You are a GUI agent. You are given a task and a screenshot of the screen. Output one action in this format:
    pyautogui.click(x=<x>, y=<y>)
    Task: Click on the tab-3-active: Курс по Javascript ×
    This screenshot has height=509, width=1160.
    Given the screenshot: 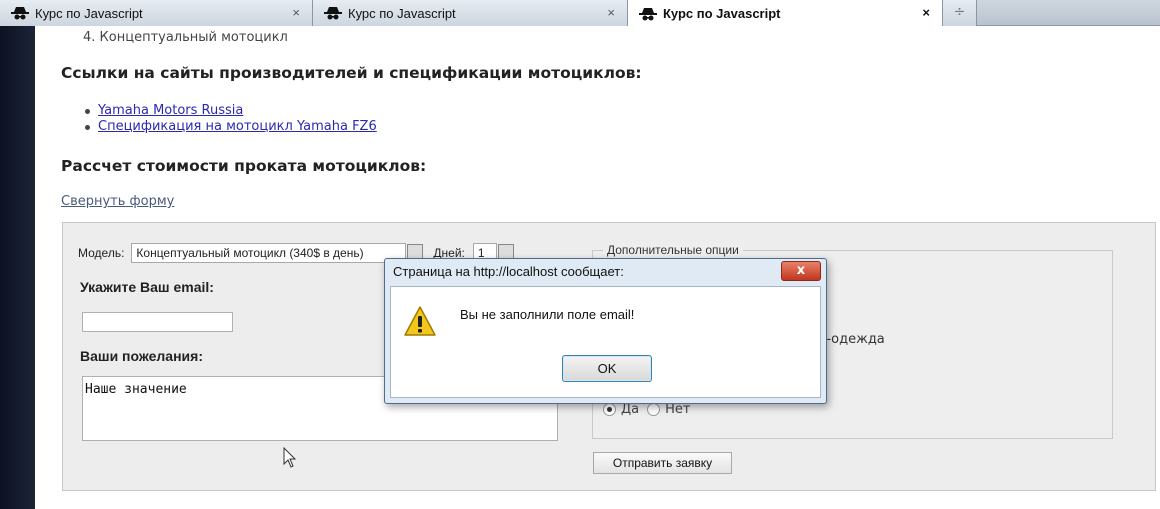 What is the action you would take?
    pyautogui.click(x=785, y=13)
    